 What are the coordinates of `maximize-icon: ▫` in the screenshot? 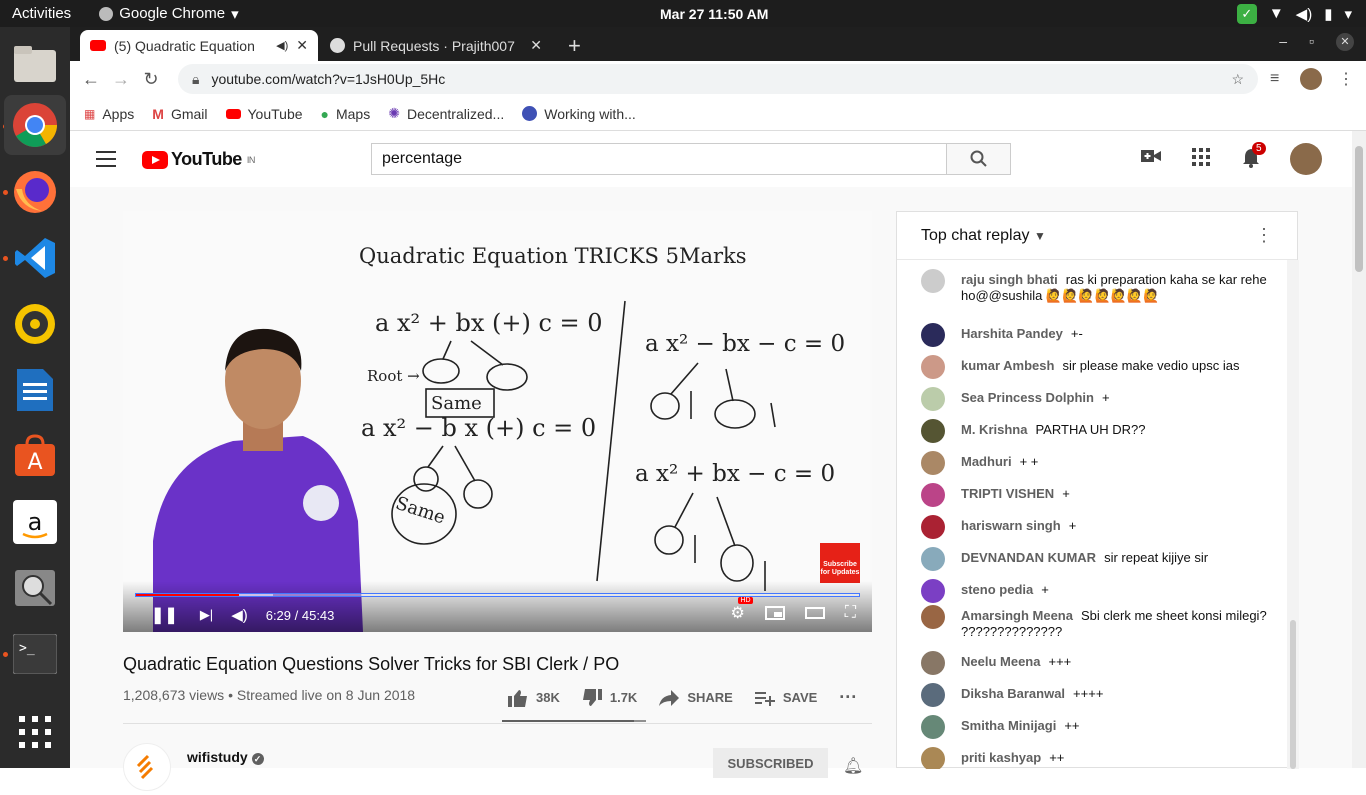 It's located at (1311, 42).